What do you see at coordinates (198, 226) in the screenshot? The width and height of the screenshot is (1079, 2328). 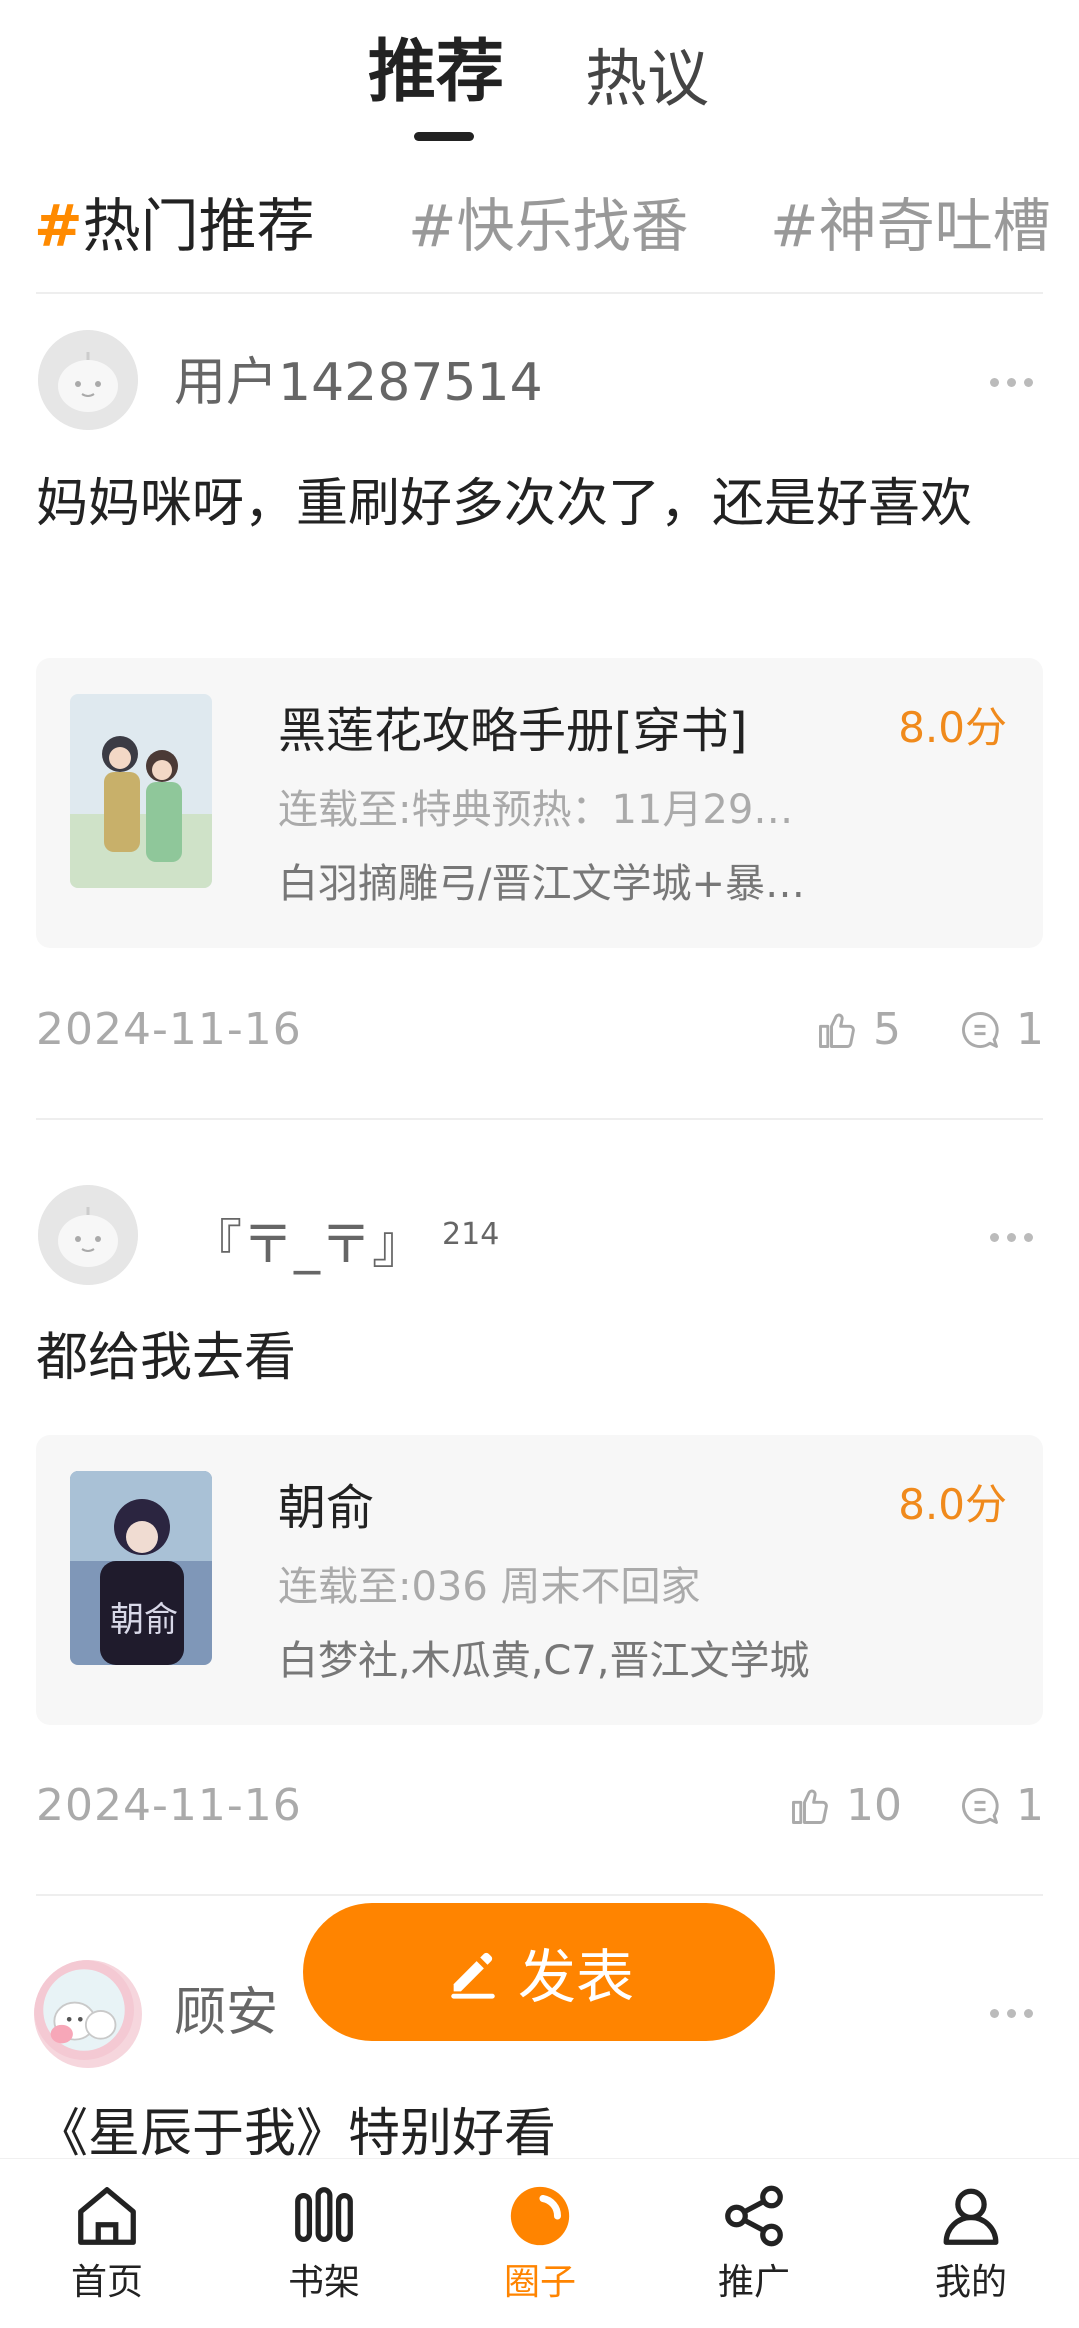 I see `hashtag-label: 热门推荐` at bounding box center [198, 226].